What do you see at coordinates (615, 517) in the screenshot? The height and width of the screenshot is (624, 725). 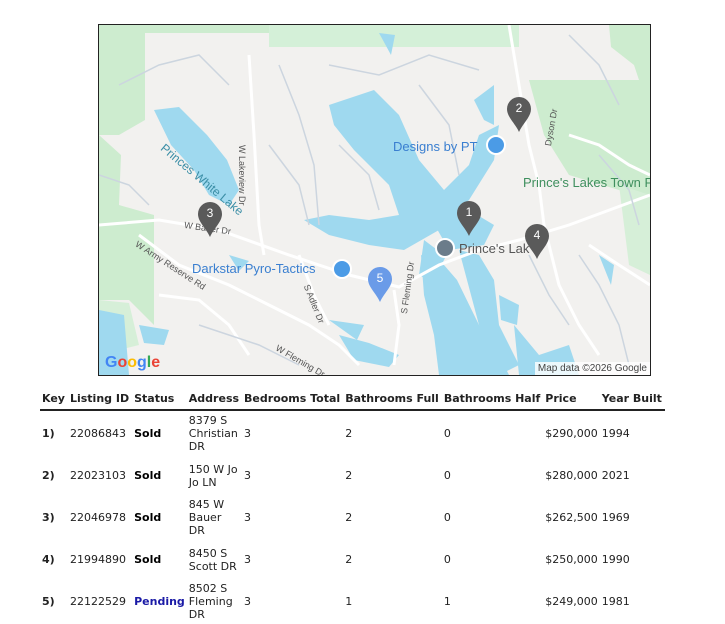 I see `year-built: 1969` at bounding box center [615, 517].